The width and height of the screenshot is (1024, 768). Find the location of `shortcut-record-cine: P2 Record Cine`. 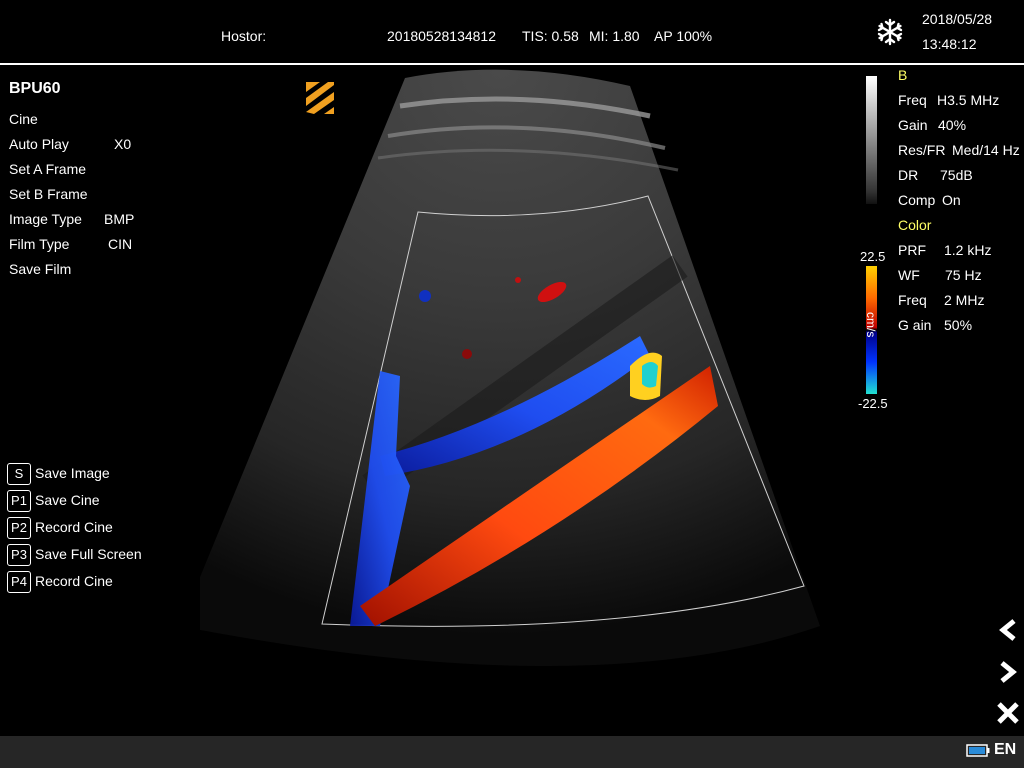

shortcut-record-cine: P2 Record Cine is located at coordinates (87, 529).